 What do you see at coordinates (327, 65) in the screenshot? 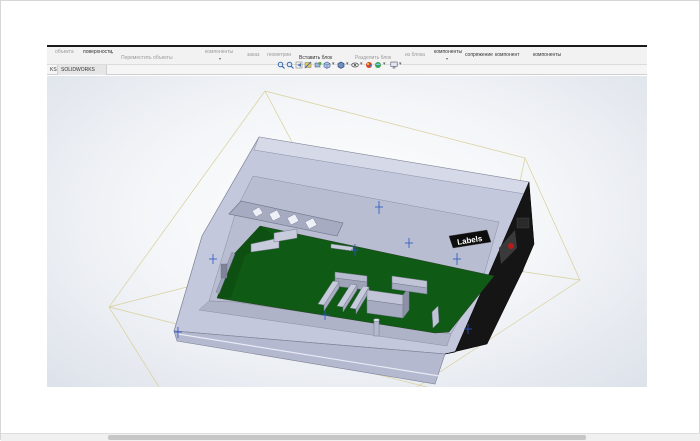
I see `view-orientation-icon` at bounding box center [327, 65].